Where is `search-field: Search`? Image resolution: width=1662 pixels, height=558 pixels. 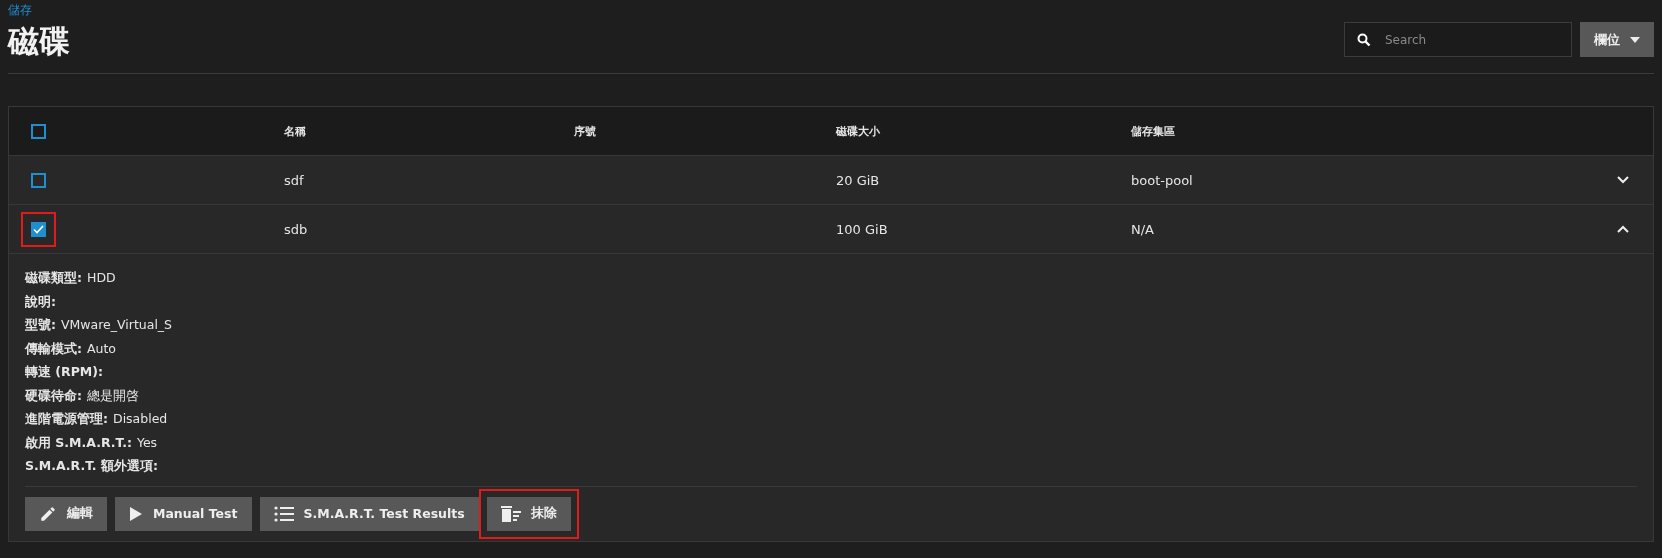 search-field: Search is located at coordinates (1458, 39).